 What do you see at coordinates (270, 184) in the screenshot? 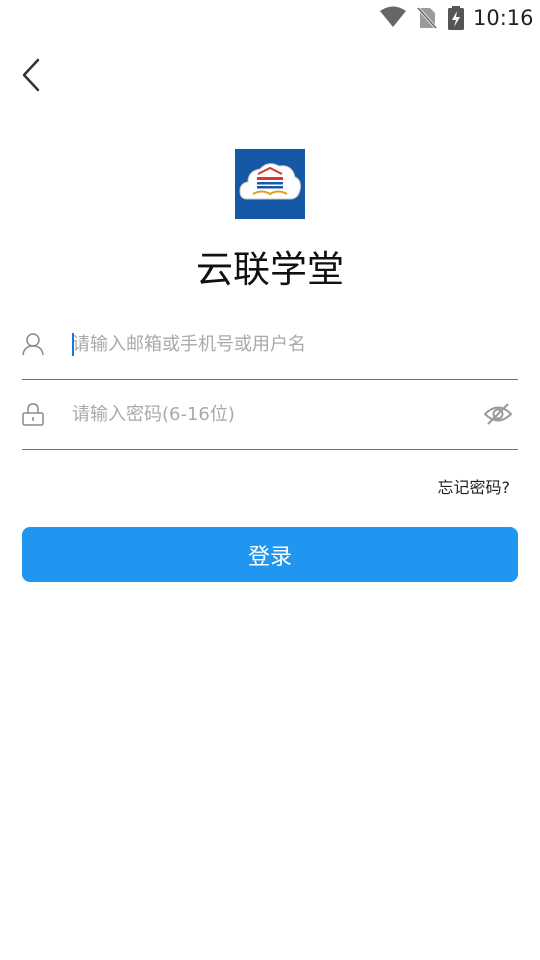
I see `app-logo` at bounding box center [270, 184].